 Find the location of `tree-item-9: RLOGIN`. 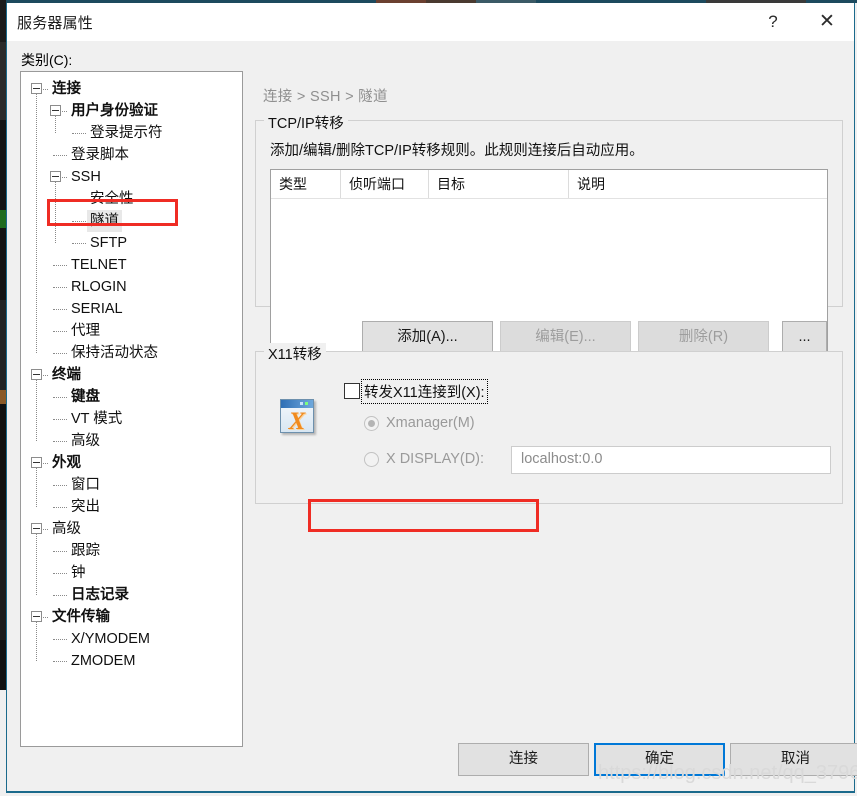

tree-item-9: RLOGIN is located at coordinates (131, 287).